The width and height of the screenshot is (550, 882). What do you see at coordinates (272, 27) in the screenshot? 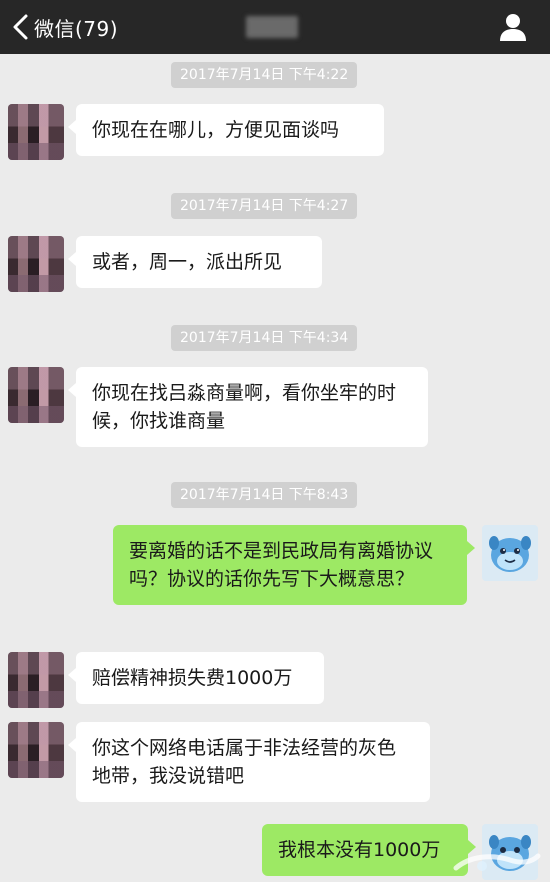
I see `contact-name-blurred` at bounding box center [272, 27].